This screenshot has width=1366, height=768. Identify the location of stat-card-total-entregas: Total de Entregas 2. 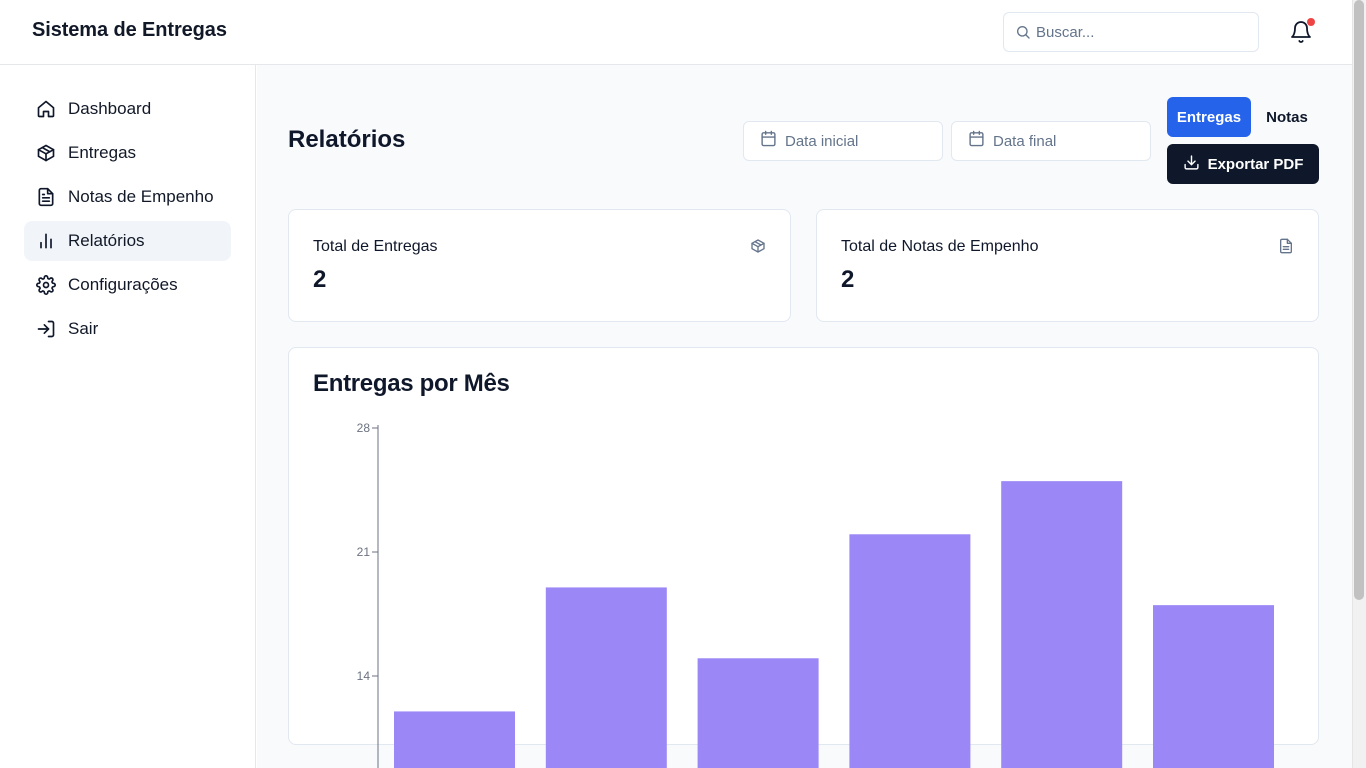
(539, 265).